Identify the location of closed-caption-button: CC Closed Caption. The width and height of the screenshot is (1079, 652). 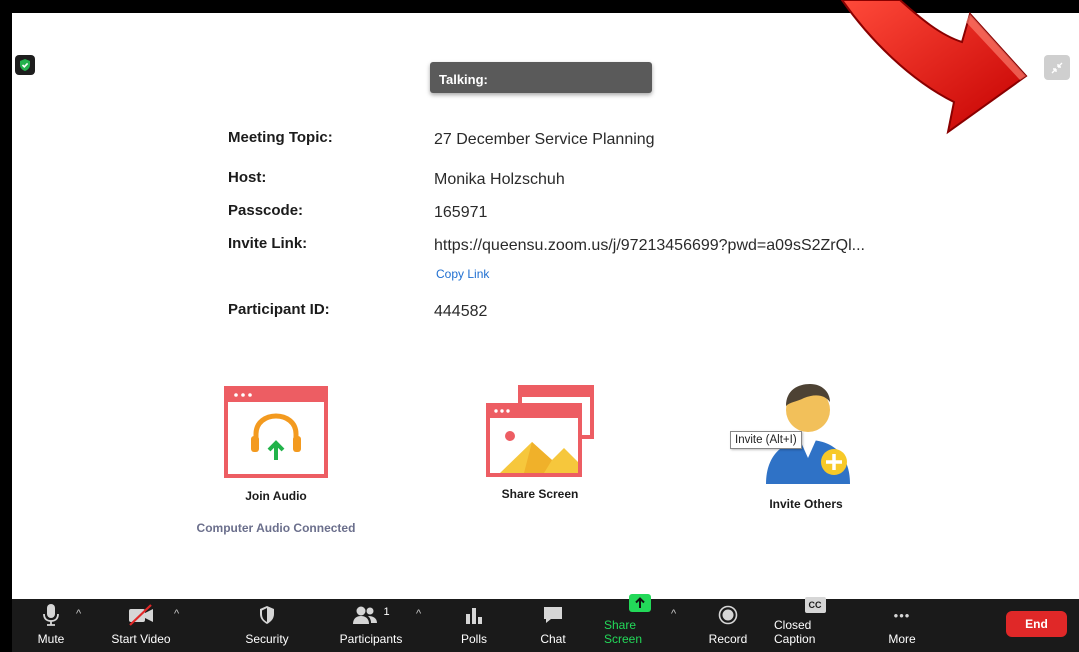
(815, 624).